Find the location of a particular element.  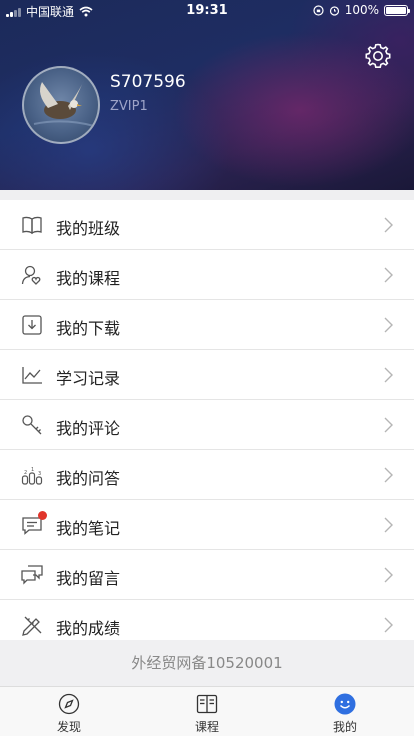

menu-item-my-comments: 我的评论 is located at coordinates (207, 425).